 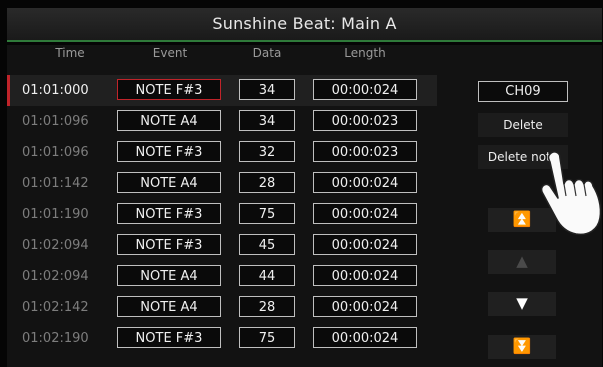 What do you see at coordinates (55, 307) in the screenshot?
I see `time-cell: 01:02:142` at bounding box center [55, 307].